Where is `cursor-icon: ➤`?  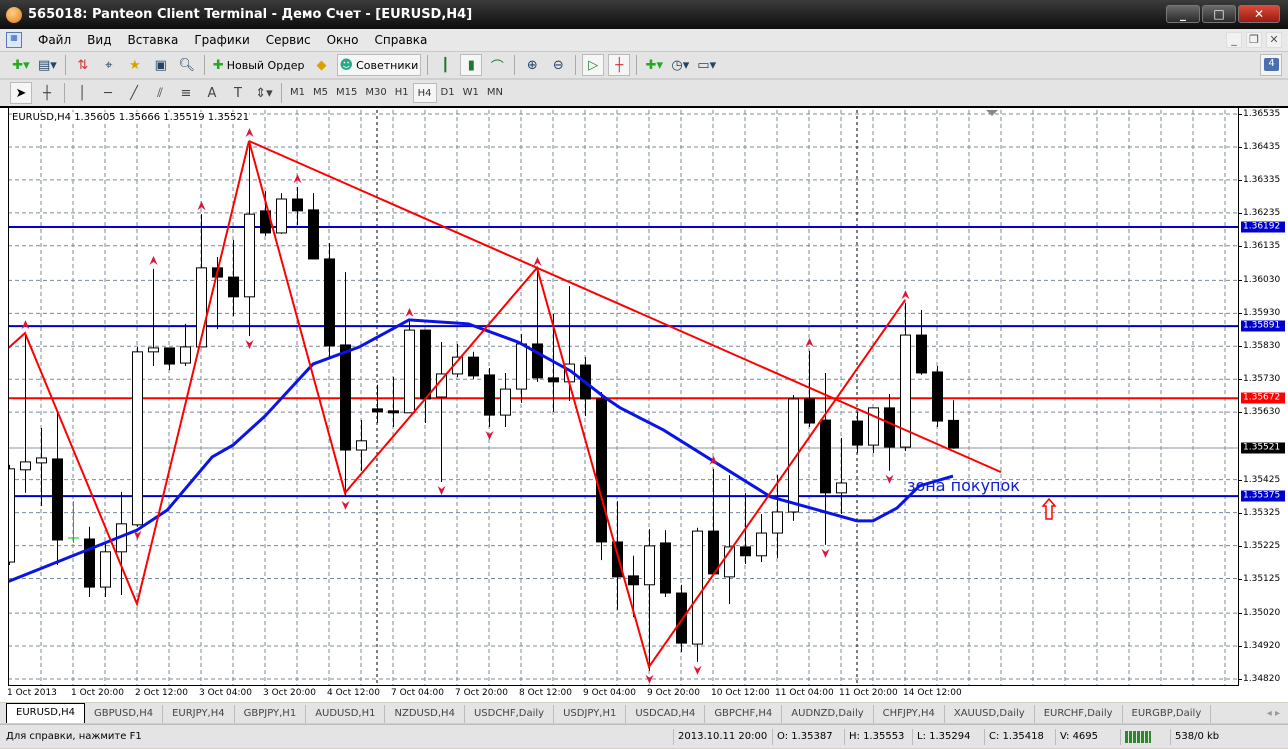
cursor-icon: ➤ is located at coordinates (21, 93).